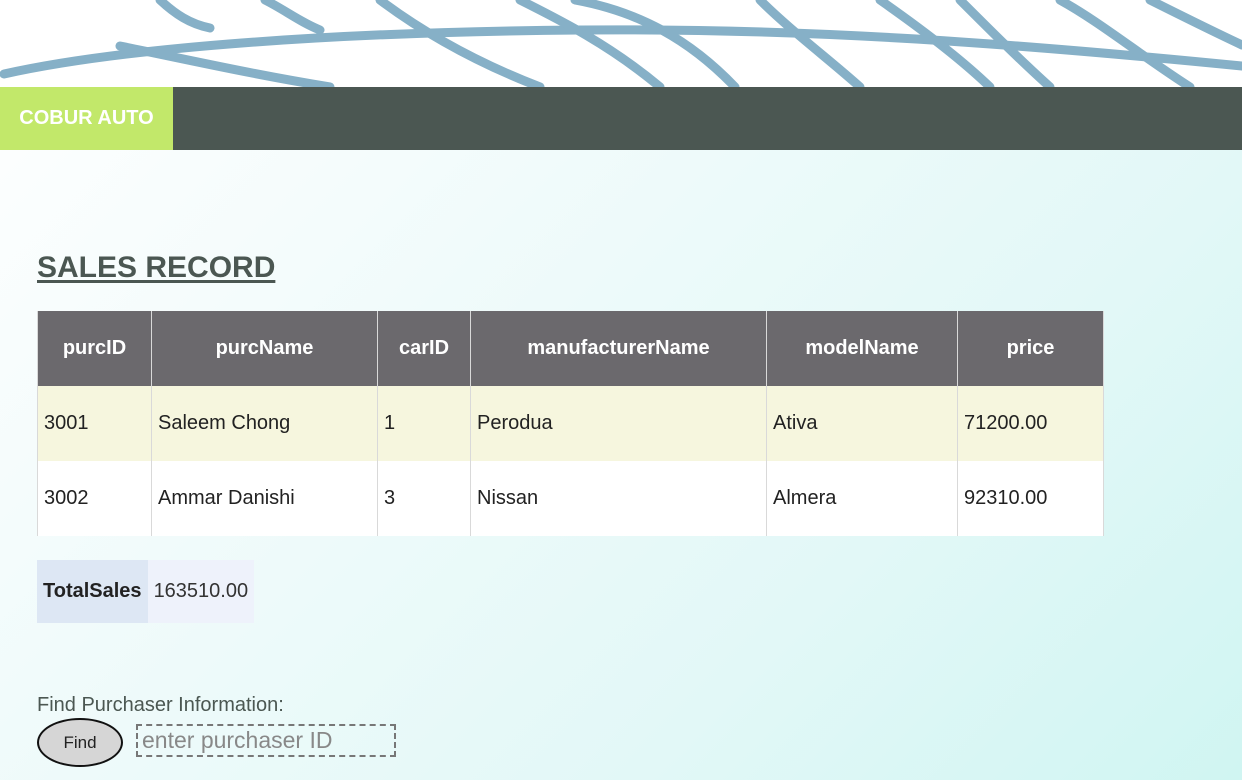 Image resolution: width=1242 pixels, height=780 pixels. Describe the element at coordinates (264, 423) in the screenshot. I see `cell-purcname: Saleem Chong` at that location.